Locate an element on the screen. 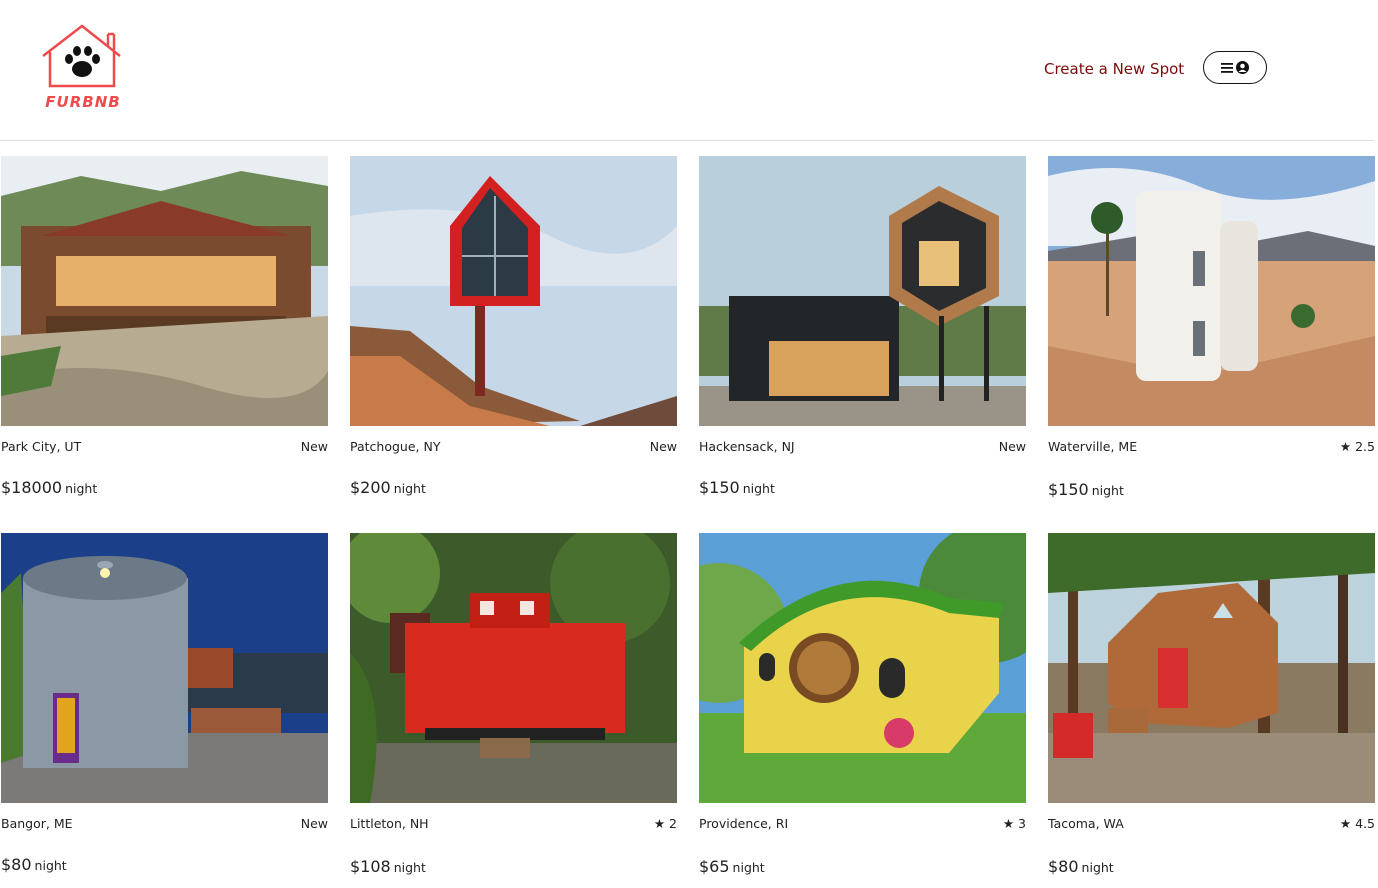 The width and height of the screenshot is (1378, 888). spot-location: Patchogue, NY is located at coordinates (395, 446).